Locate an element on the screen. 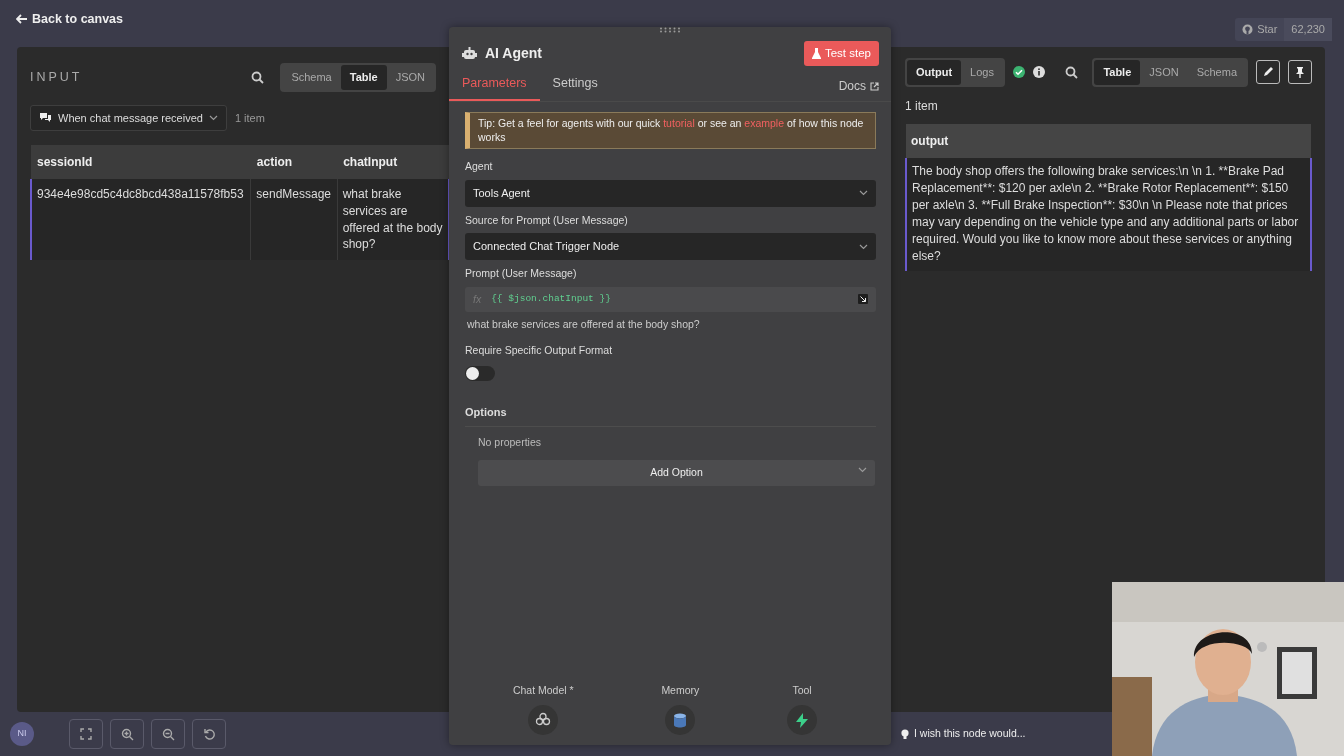 Image resolution: width=1344 pixels, height=756 pixels. section-title: Options is located at coordinates (670, 415).